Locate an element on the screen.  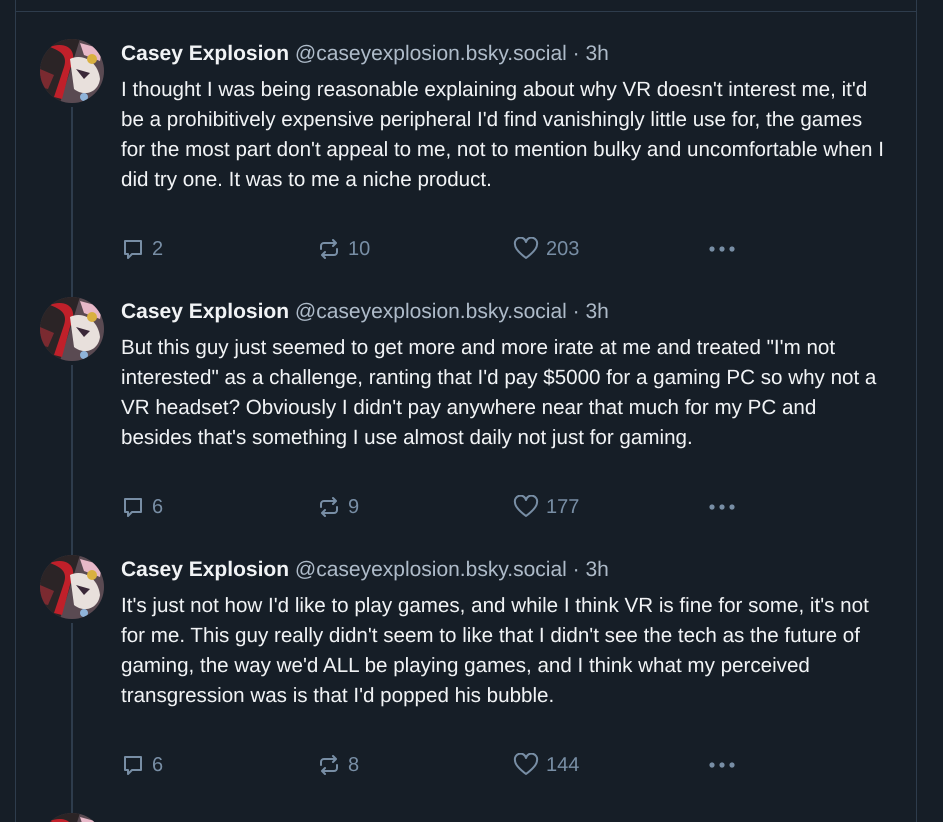
count: 203 is located at coordinates (563, 249).